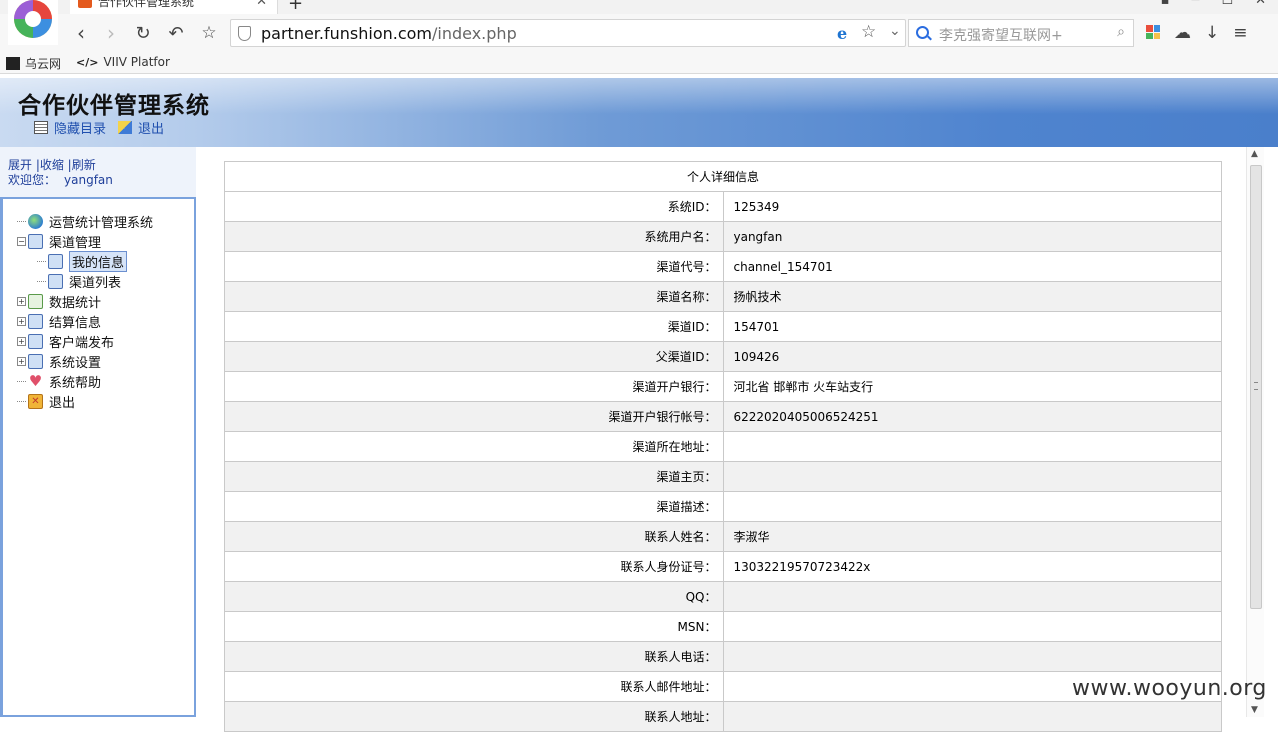 This screenshot has height=732, width=1278. What do you see at coordinates (922, 32) in the screenshot?
I see `search-engine-icon` at bounding box center [922, 32].